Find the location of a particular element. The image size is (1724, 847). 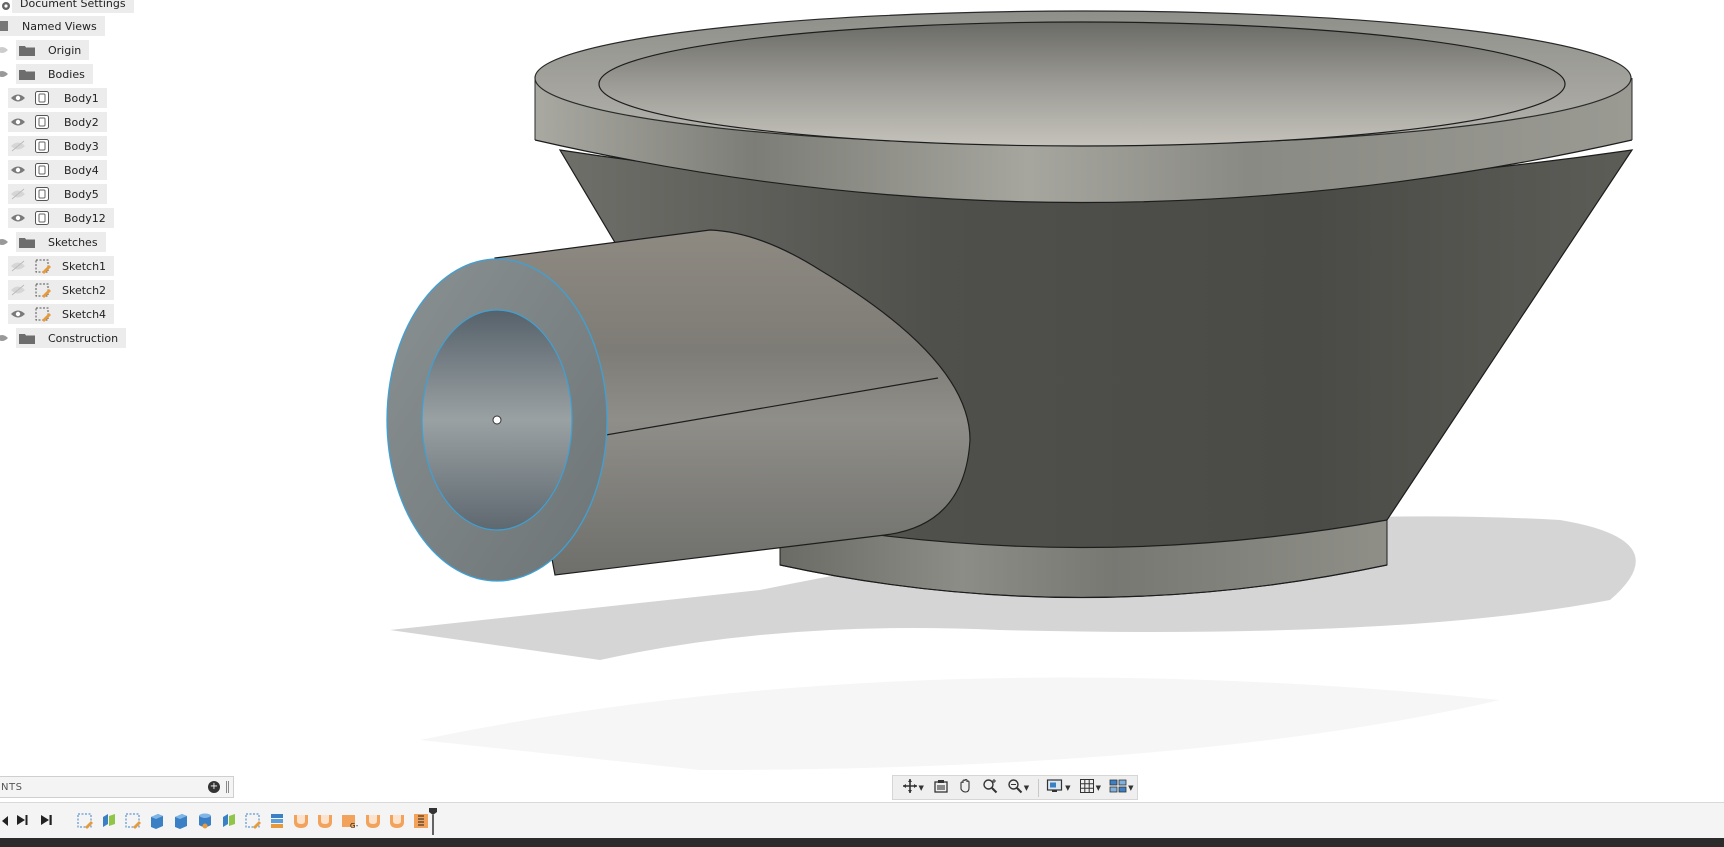

tree-bodies: Bodies is located at coordinates (46, 74).